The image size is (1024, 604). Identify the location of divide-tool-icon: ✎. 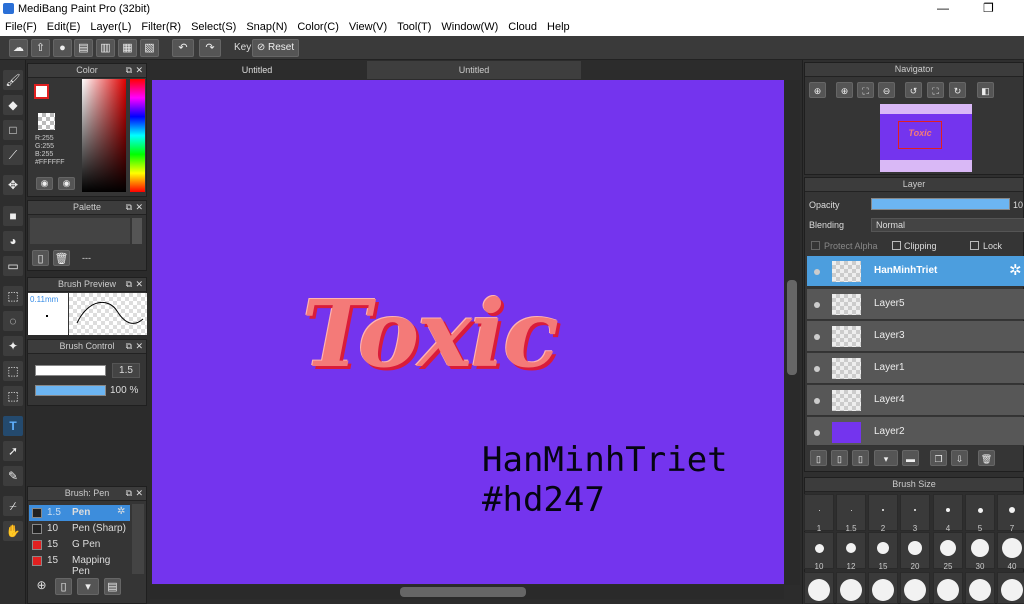
(13, 476).